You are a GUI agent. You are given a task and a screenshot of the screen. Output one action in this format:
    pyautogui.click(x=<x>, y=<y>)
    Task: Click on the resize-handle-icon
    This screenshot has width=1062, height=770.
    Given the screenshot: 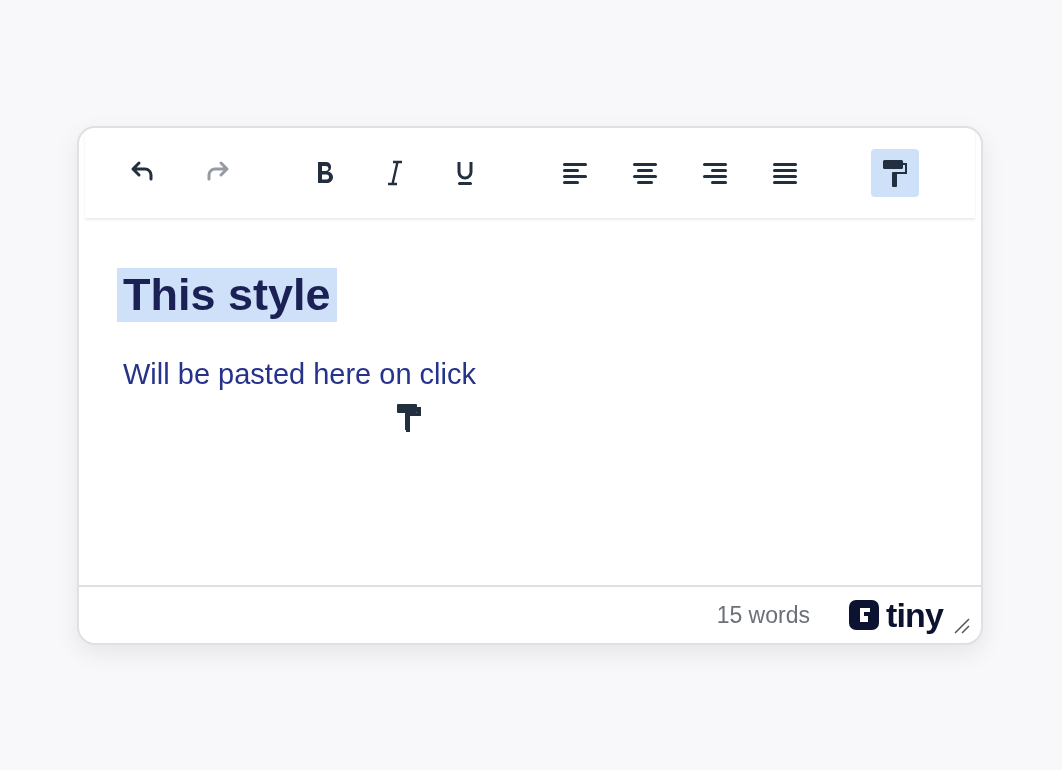 What is the action you would take?
    pyautogui.click(x=962, y=626)
    